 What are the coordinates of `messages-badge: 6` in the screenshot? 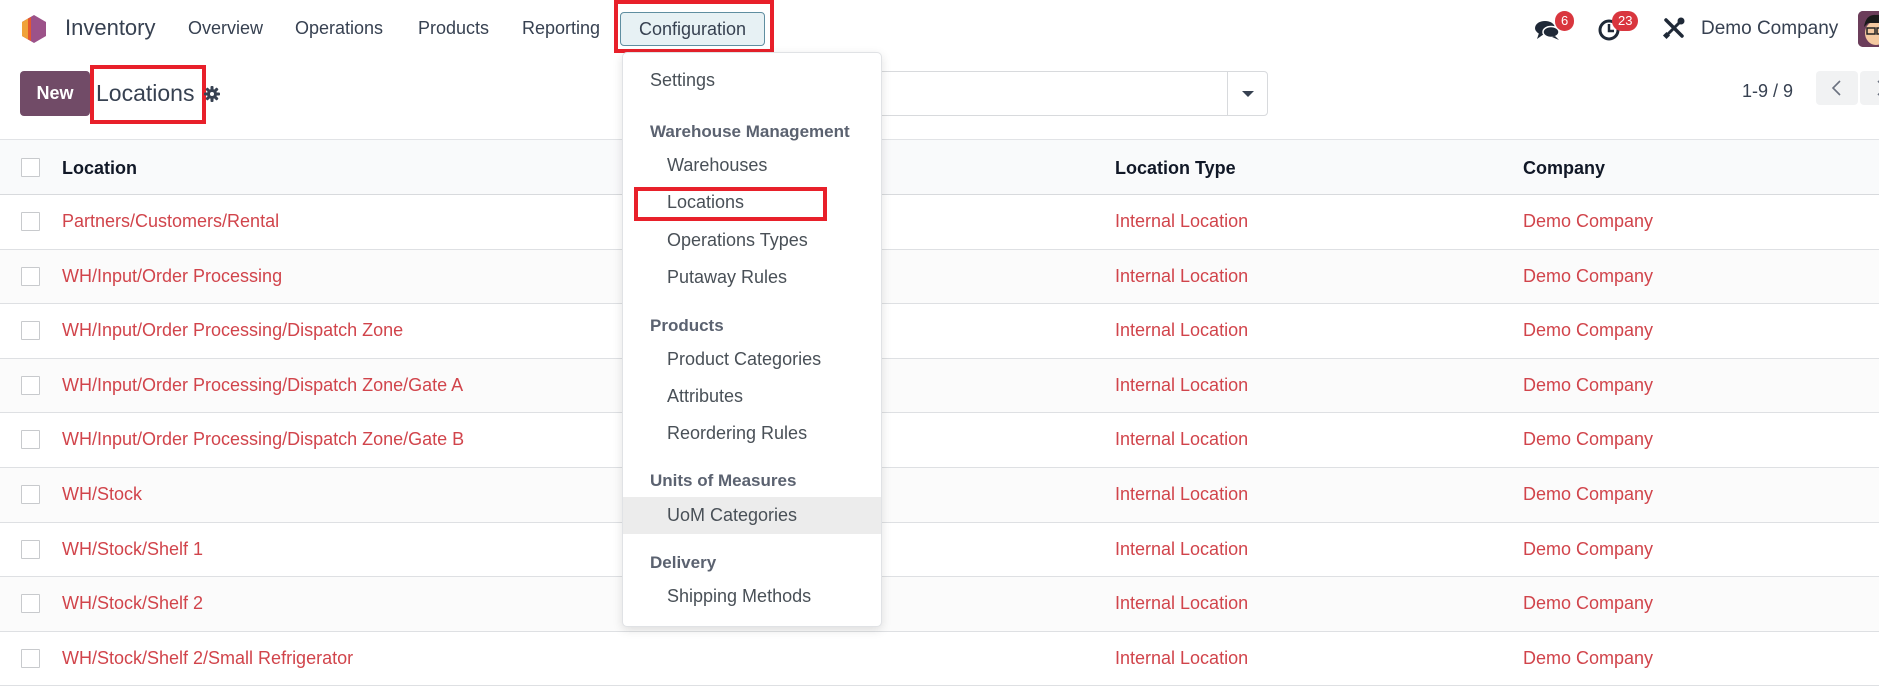 It's located at (1565, 21).